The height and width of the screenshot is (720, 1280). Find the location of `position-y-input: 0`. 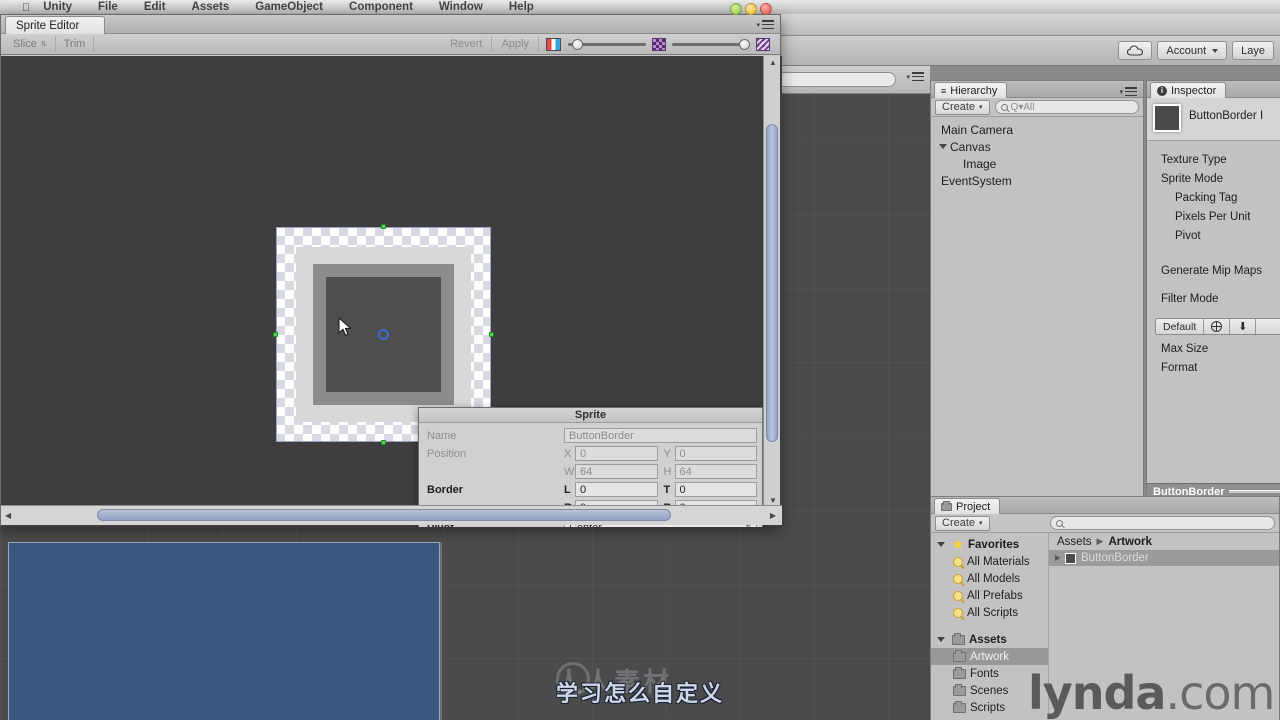

position-y-input: 0 is located at coordinates (715, 453).